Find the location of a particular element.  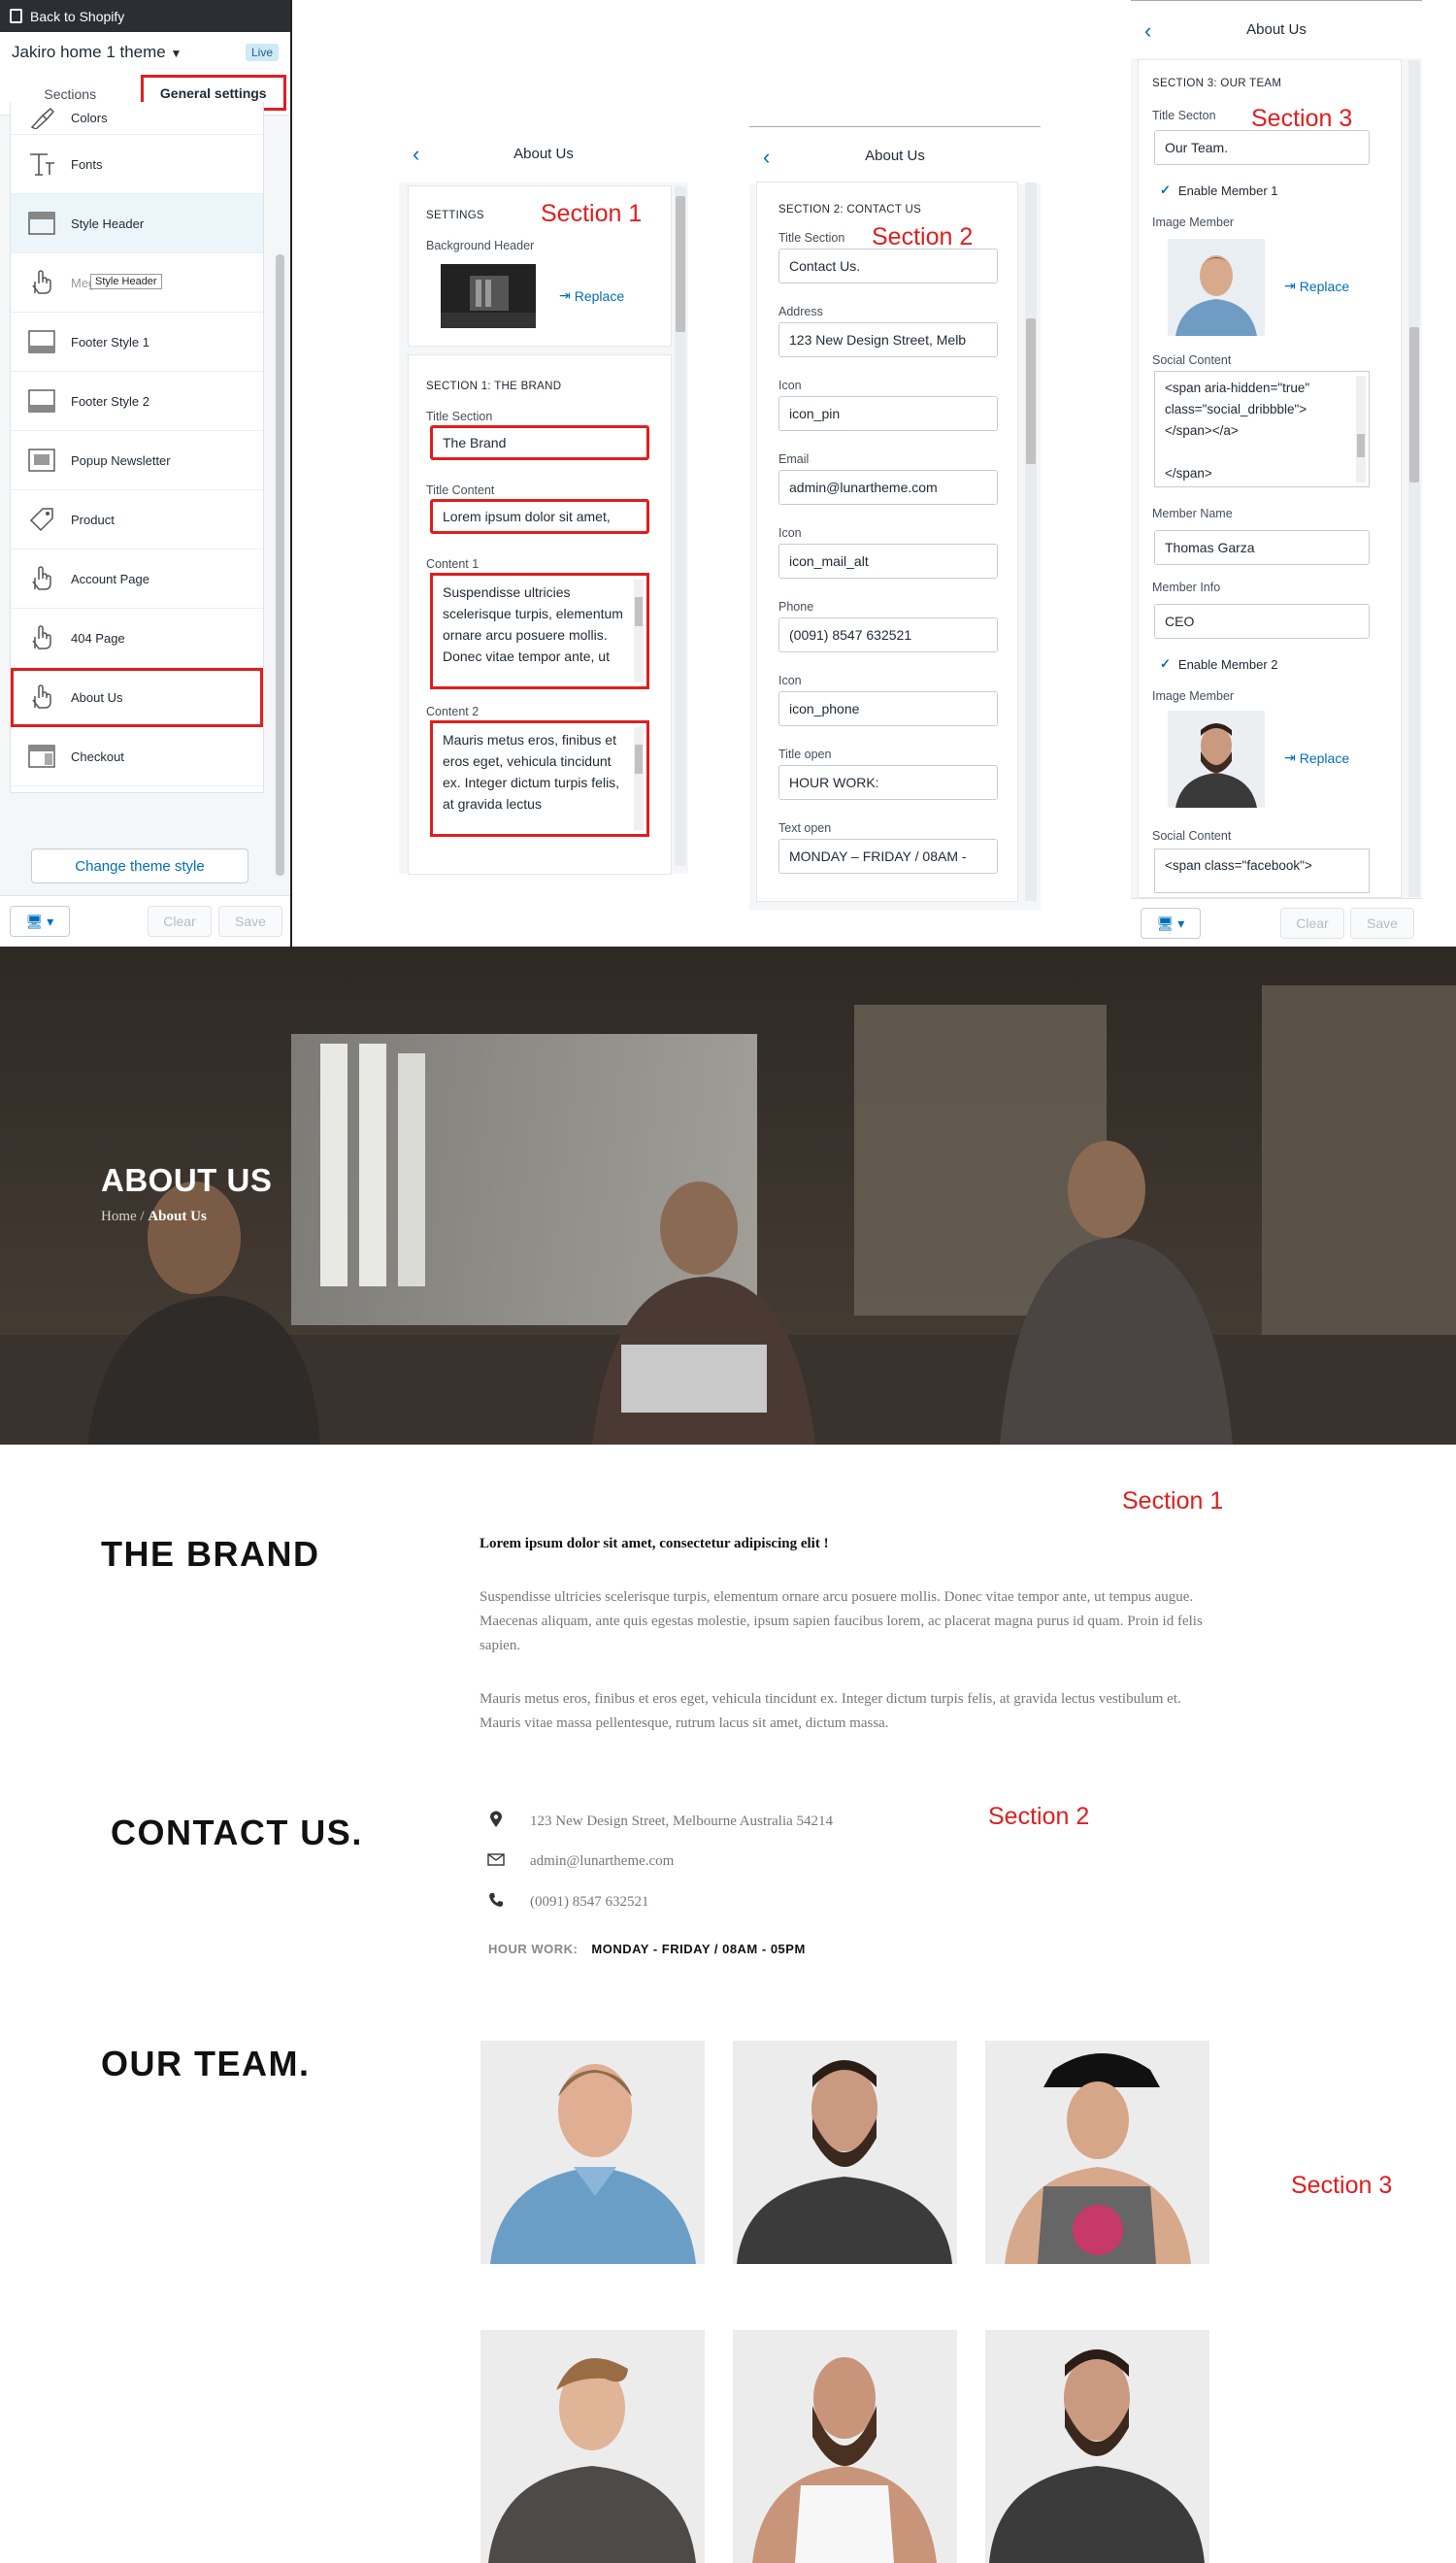

sidebar-item-popup-newsletter: Popup Newsletter is located at coordinates (137, 460).